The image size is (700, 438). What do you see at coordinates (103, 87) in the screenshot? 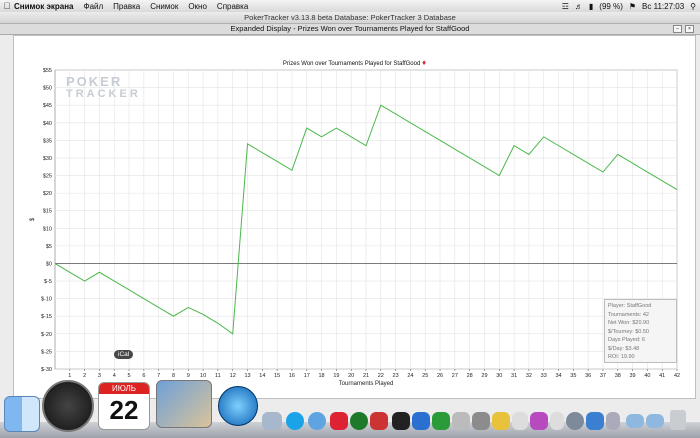
I see `pokertracker-watermark: POKER TRACKER` at bounding box center [103, 87].